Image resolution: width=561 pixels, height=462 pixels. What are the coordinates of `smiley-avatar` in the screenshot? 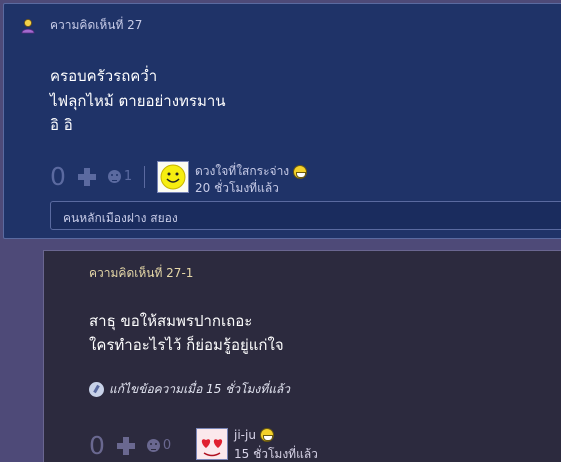 It's located at (173, 177).